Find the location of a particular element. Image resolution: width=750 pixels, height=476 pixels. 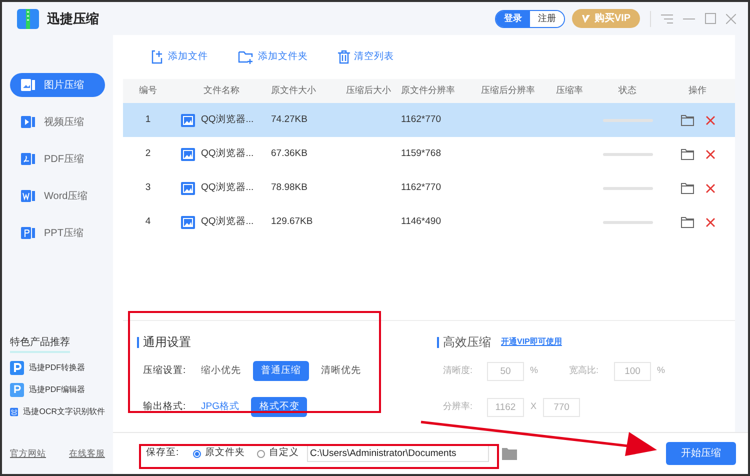

logo-icon is located at coordinates (28, 18).